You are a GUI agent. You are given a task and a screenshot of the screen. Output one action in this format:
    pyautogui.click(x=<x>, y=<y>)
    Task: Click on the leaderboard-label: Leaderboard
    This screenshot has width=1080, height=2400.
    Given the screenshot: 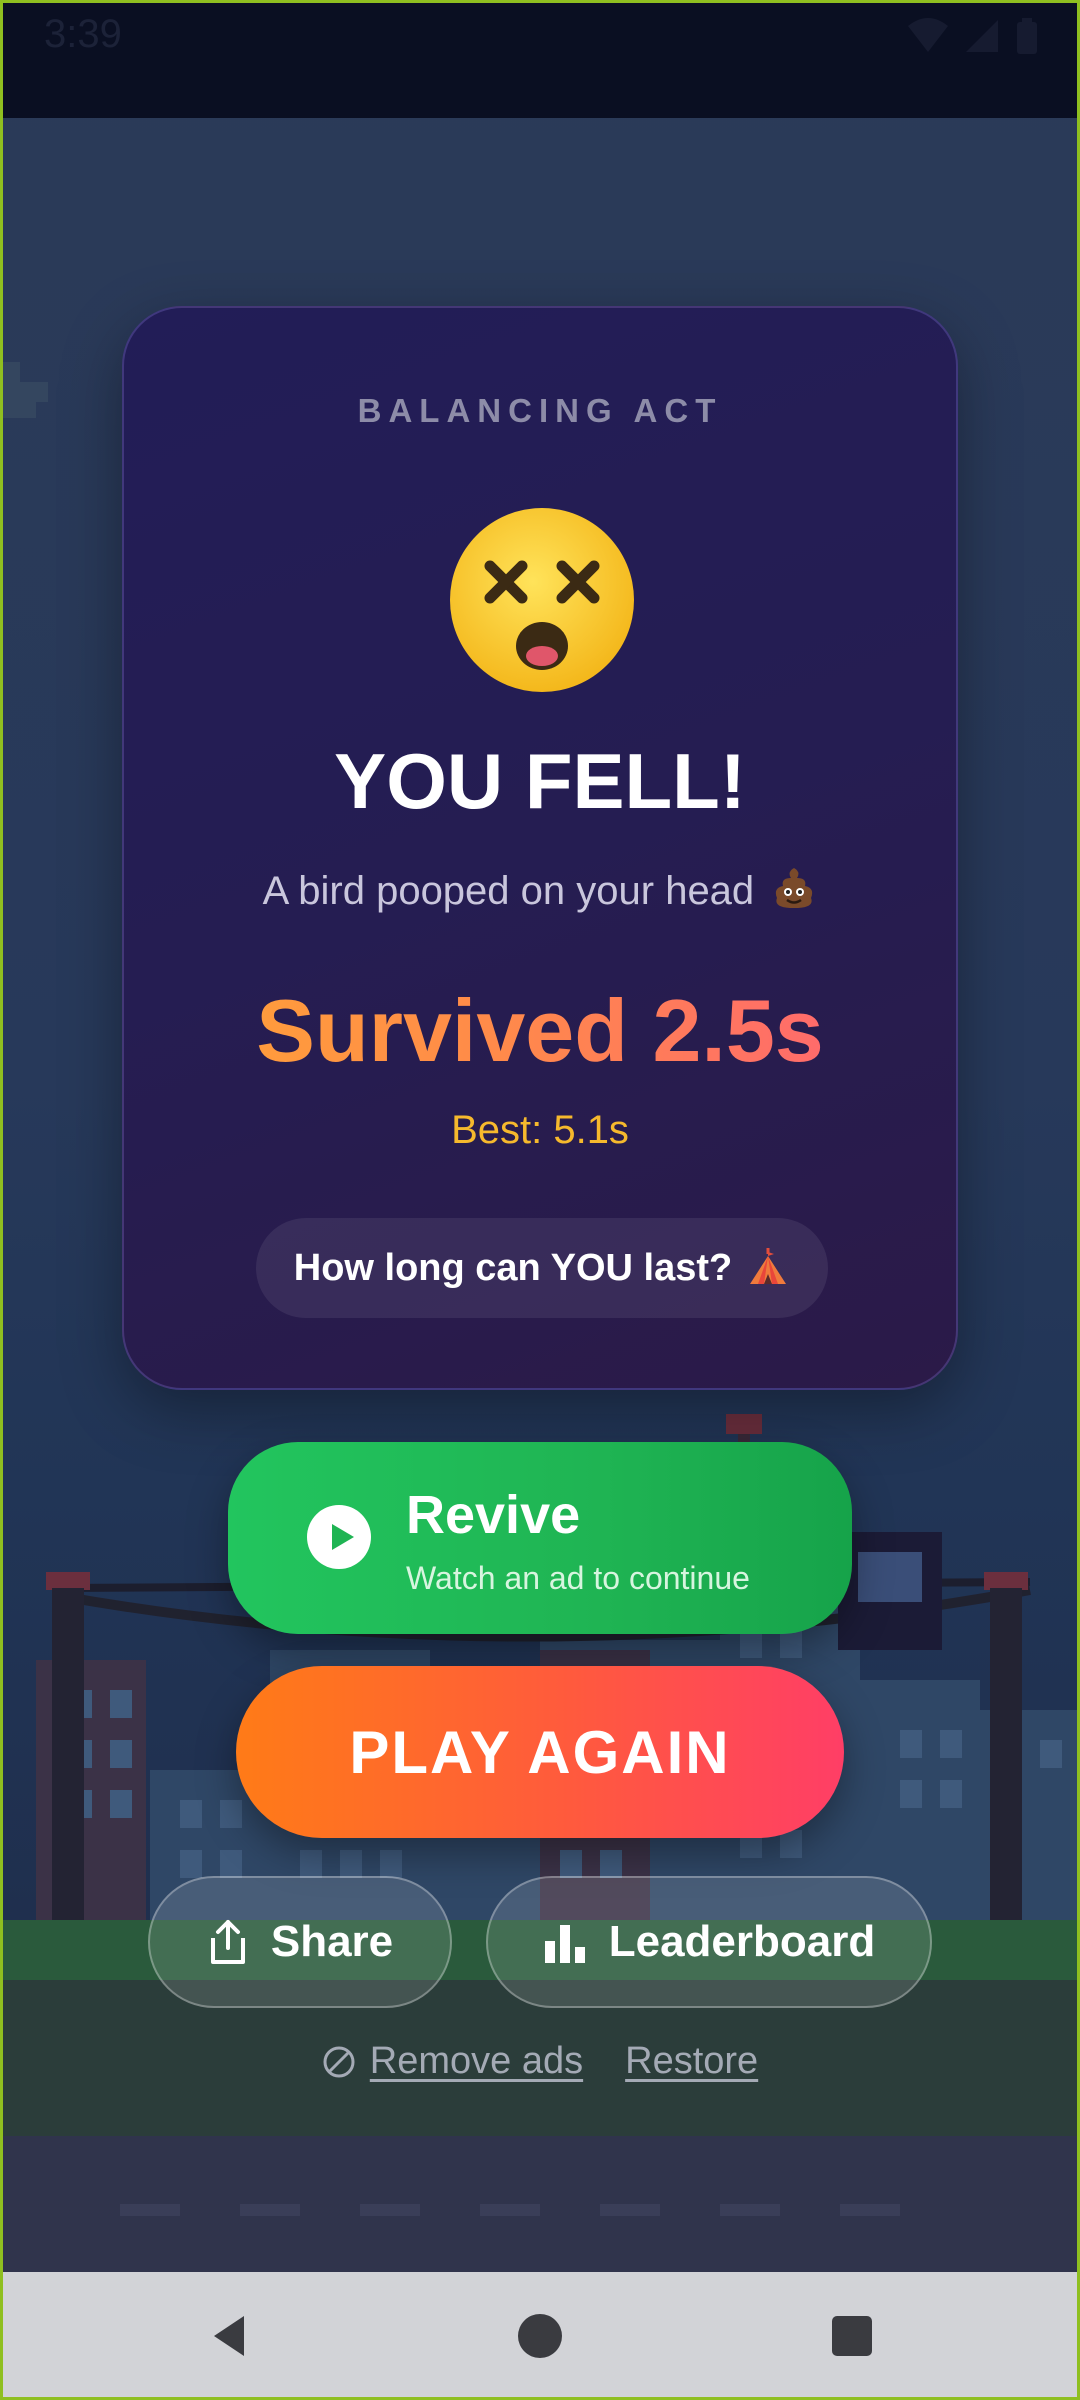 What is the action you would take?
    pyautogui.click(x=742, y=1941)
    